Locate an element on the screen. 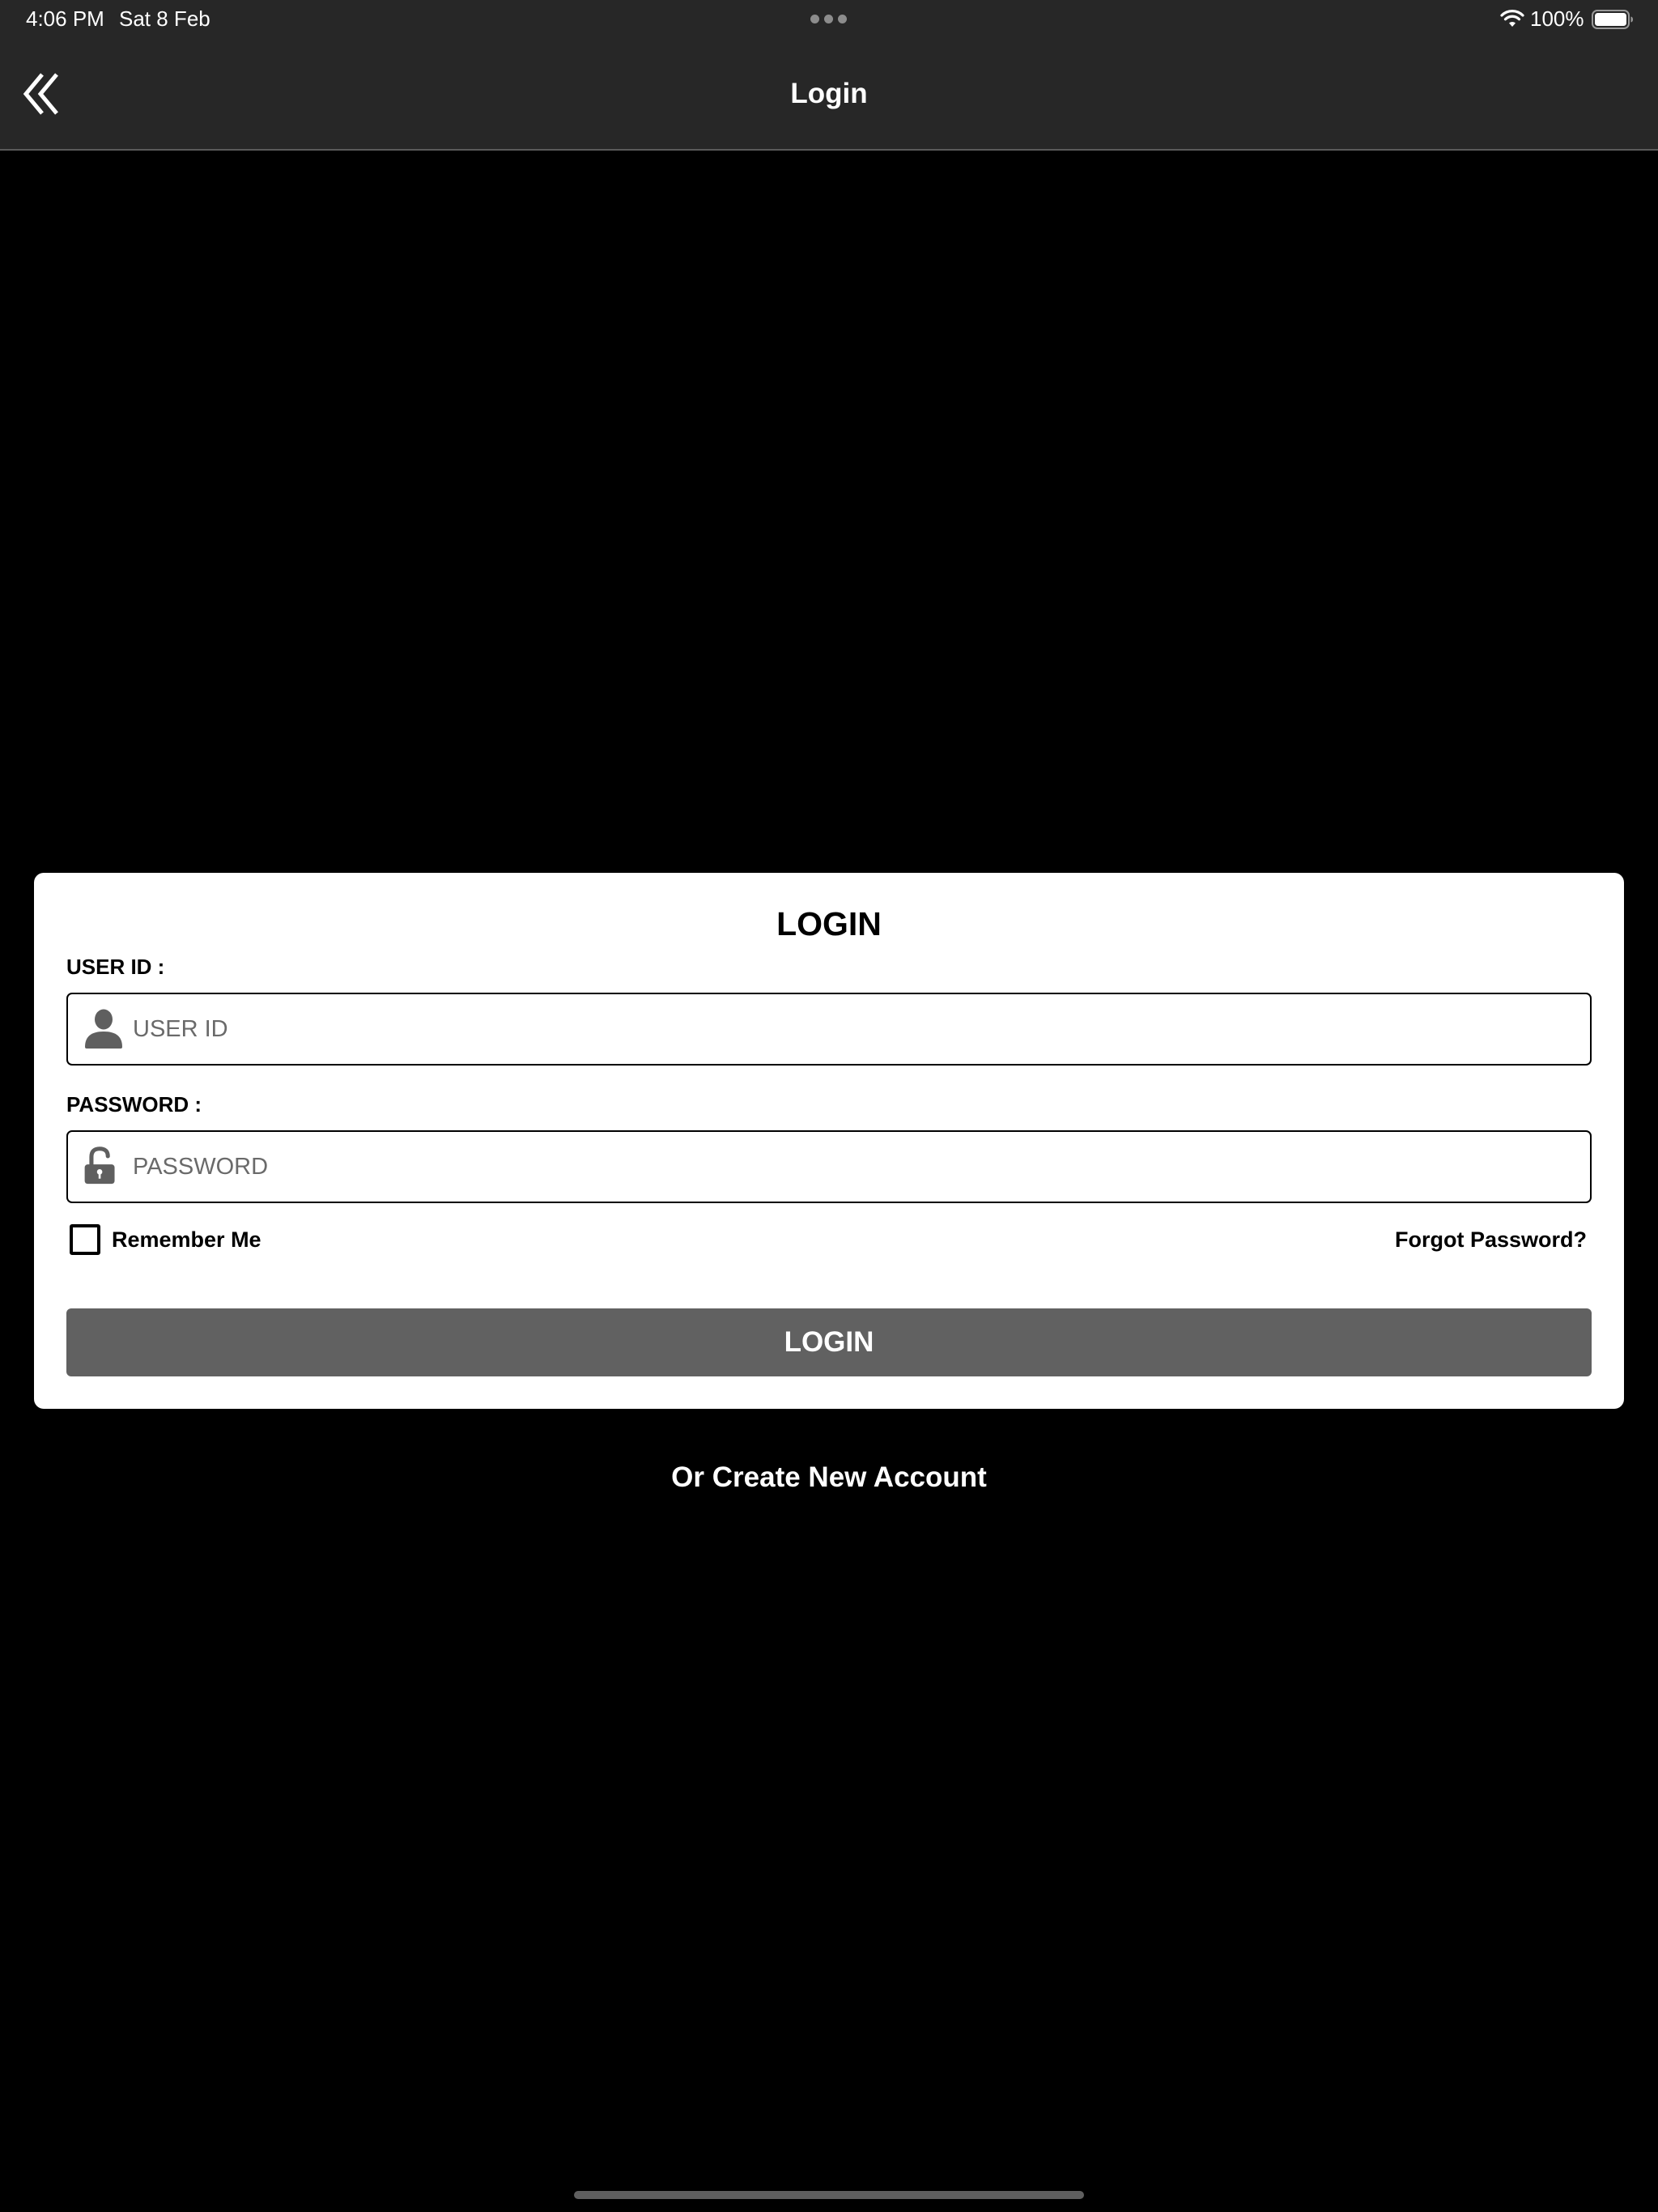  forgot-password-link: Forgot Password? is located at coordinates (1491, 1239).